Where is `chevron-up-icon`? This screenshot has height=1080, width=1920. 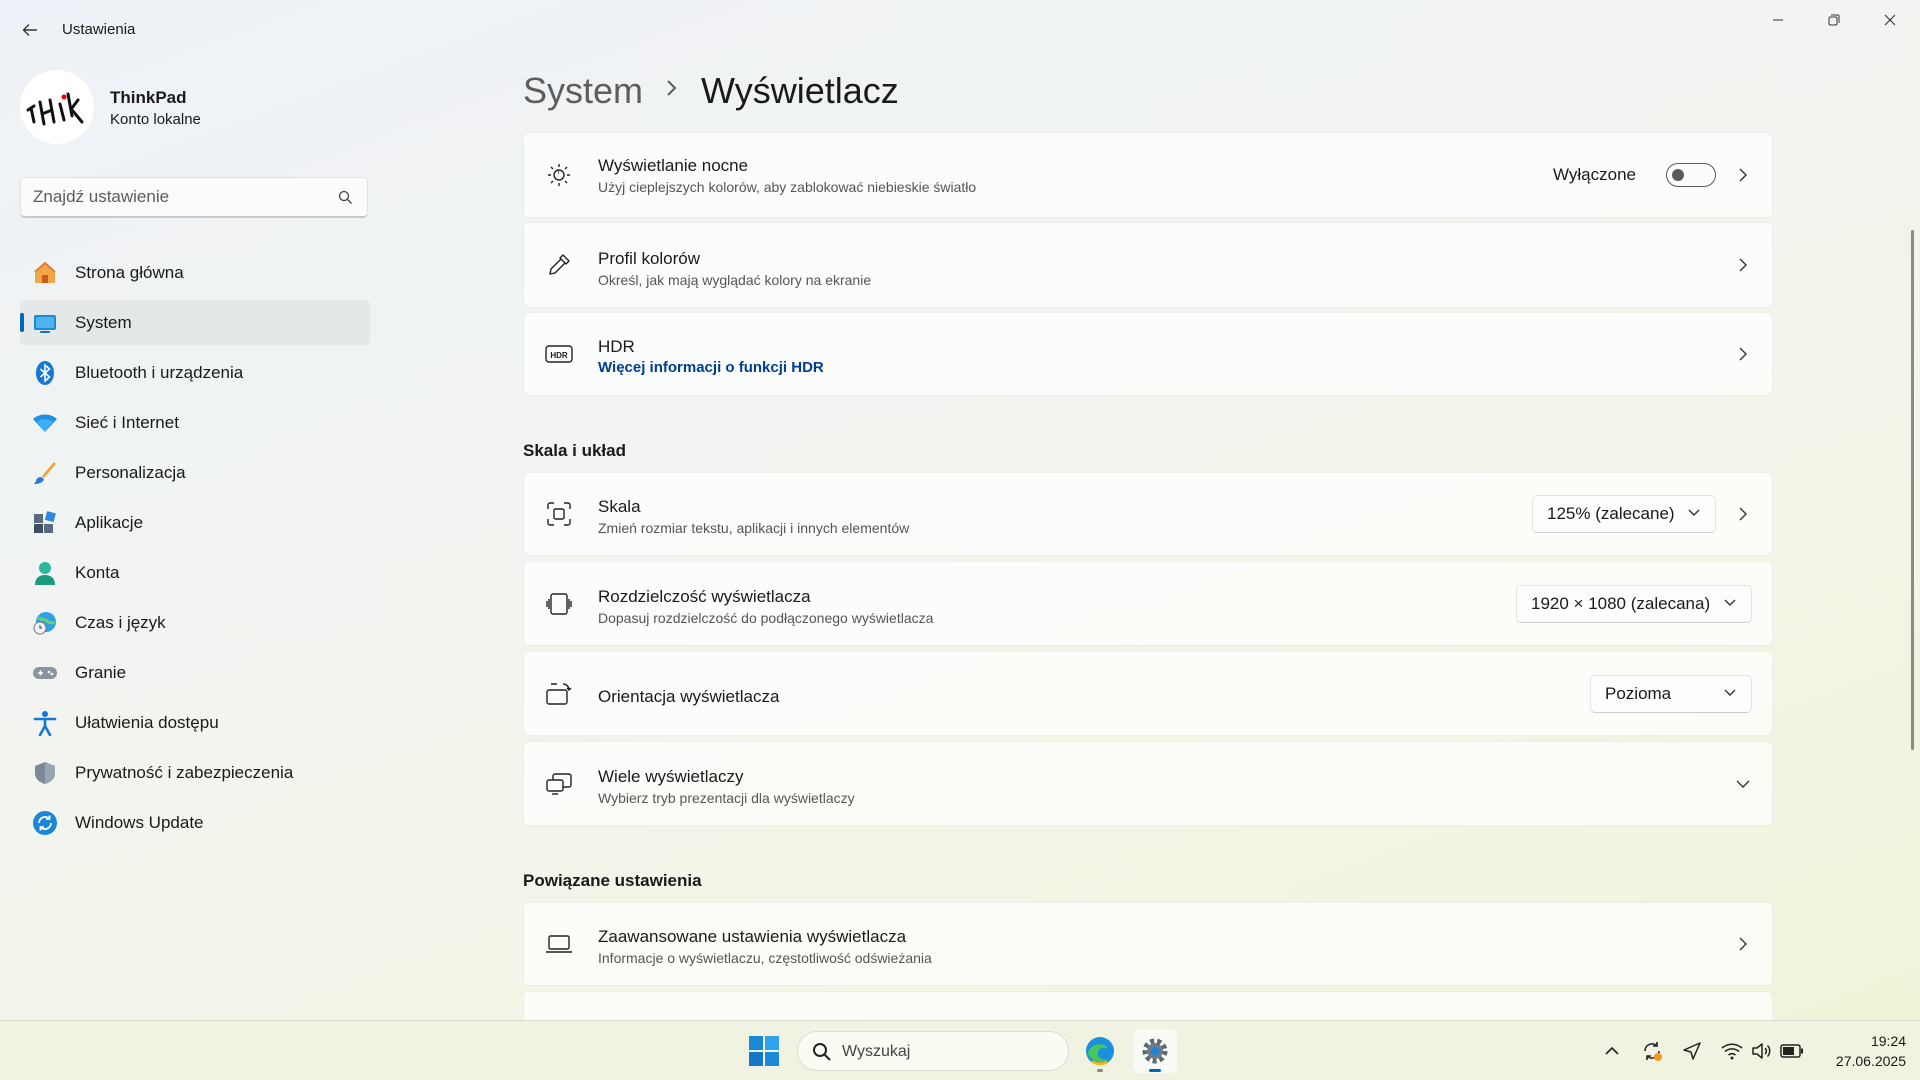 chevron-up-icon is located at coordinates (1612, 1050).